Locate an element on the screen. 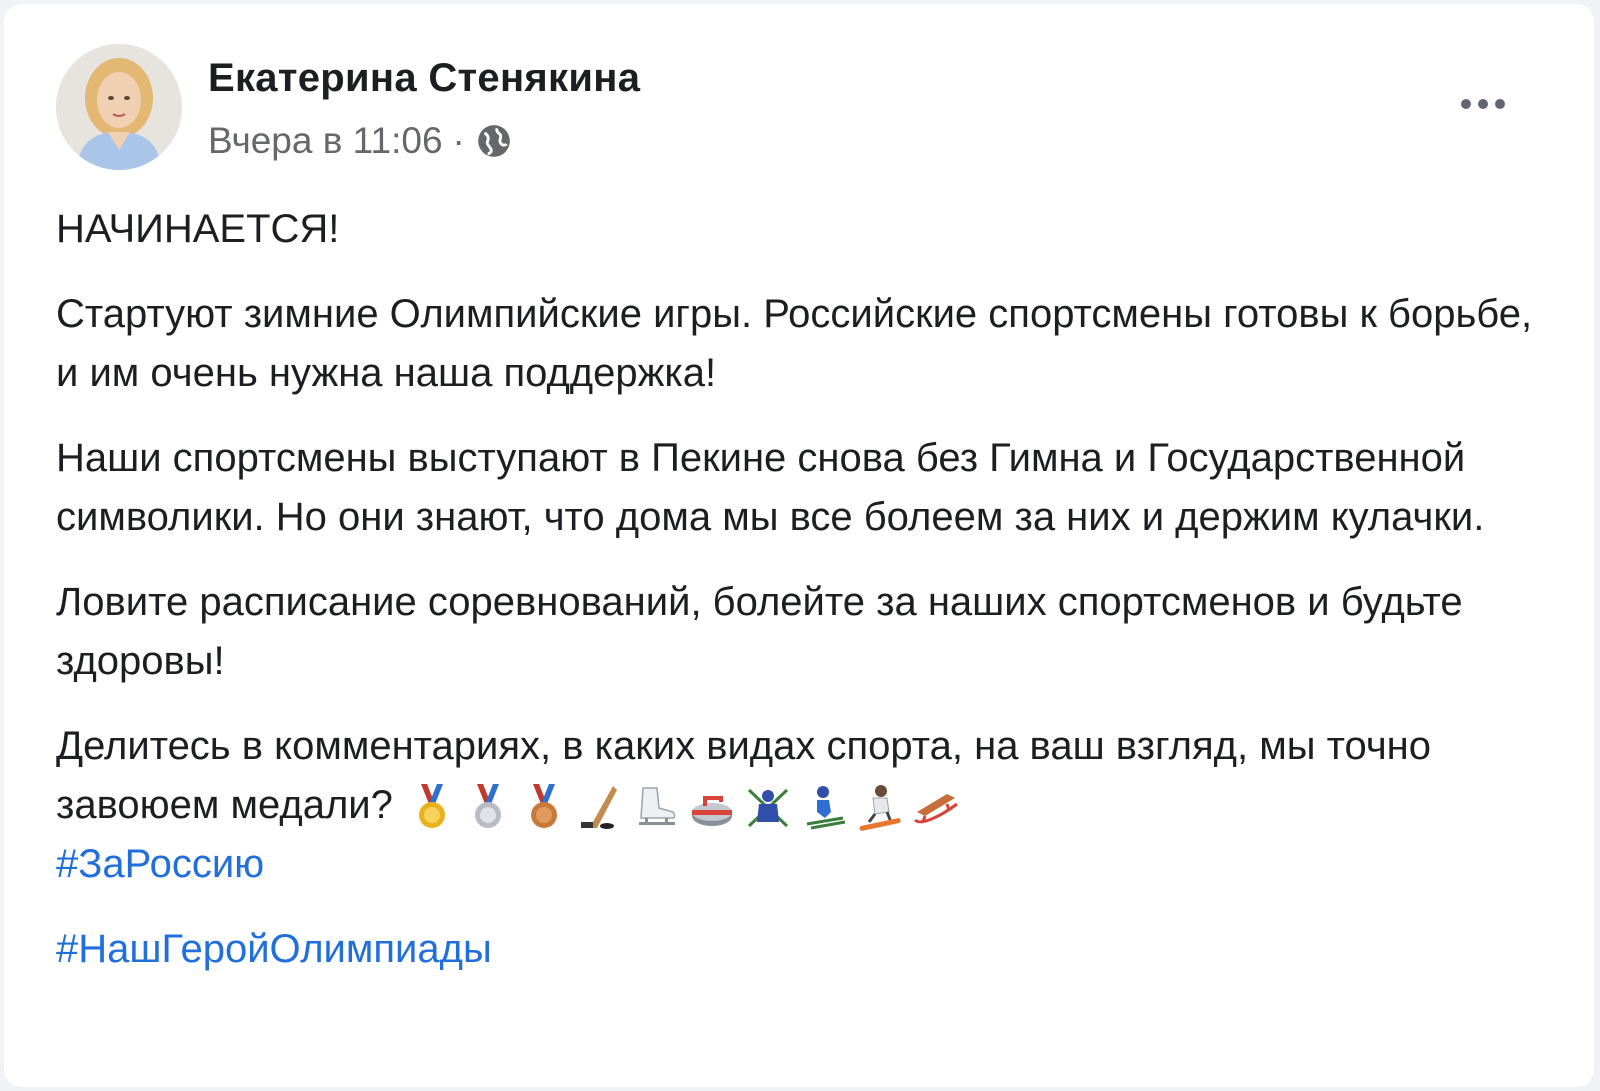  hashtag-link: #НашГеройОлимпиады is located at coordinates (274, 949).